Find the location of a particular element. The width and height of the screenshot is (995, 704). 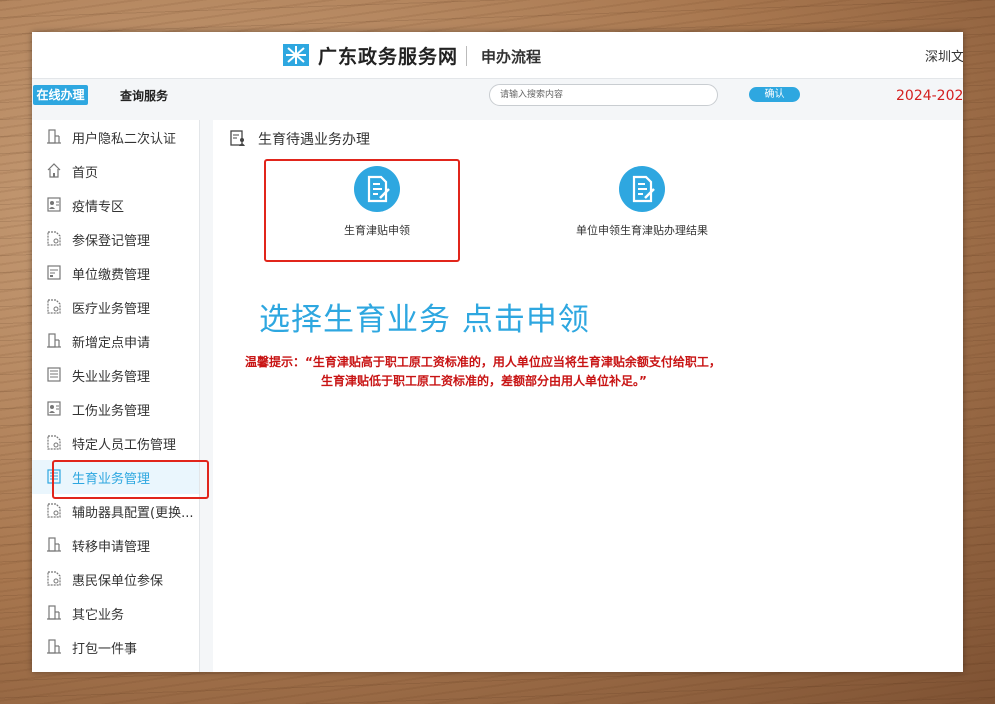

region-selector: 深圳文 is located at coordinates (944, 55).